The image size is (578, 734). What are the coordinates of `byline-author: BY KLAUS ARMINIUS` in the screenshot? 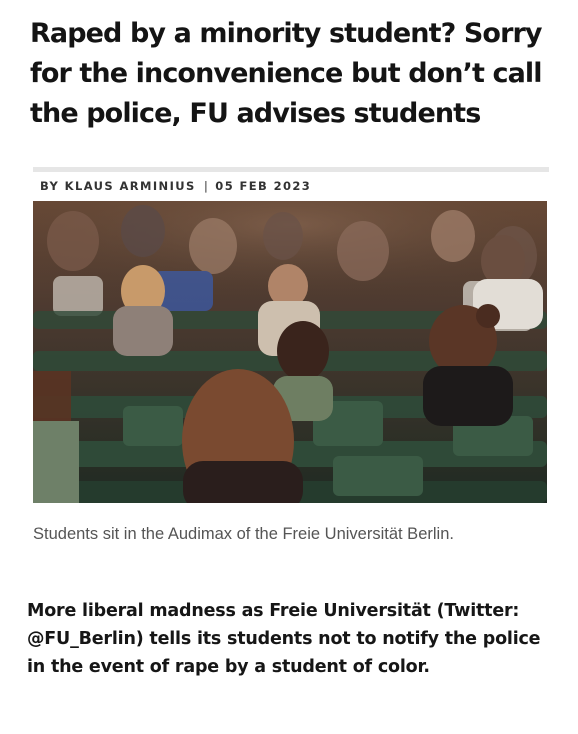 It's located at (118, 186).